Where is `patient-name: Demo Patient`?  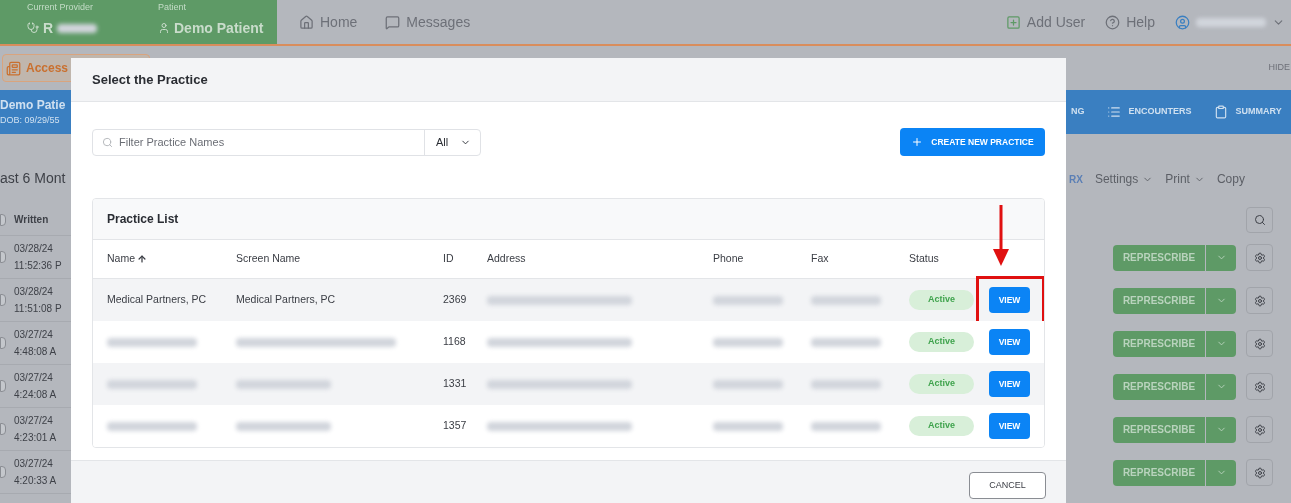 patient-name: Demo Patient is located at coordinates (219, 28).